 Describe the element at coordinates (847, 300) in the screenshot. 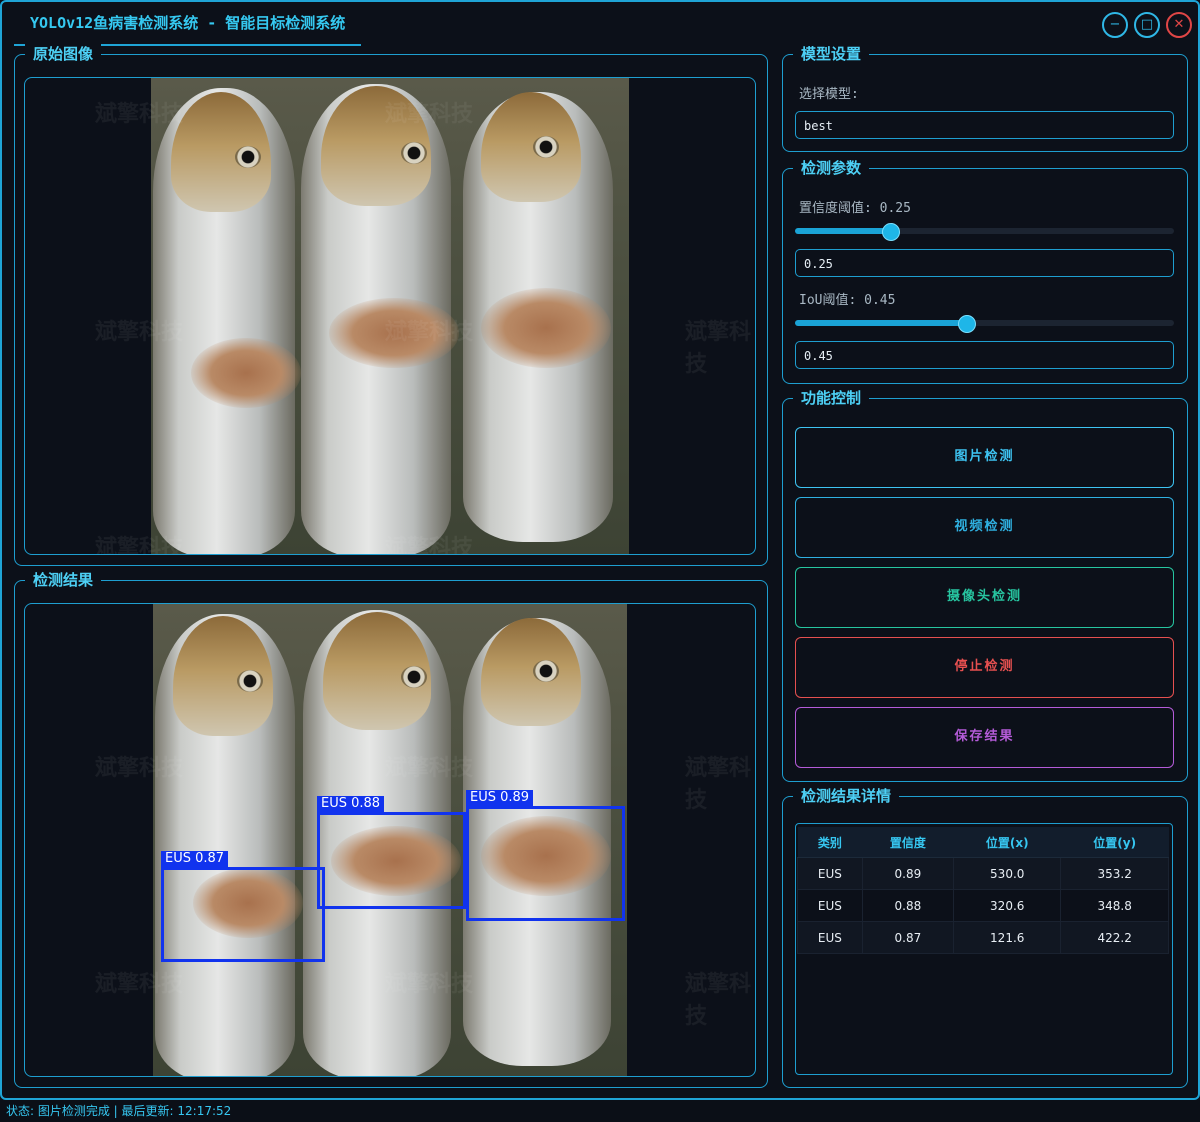

I see `iou-label: IoU阈值: 0.45` at that location.